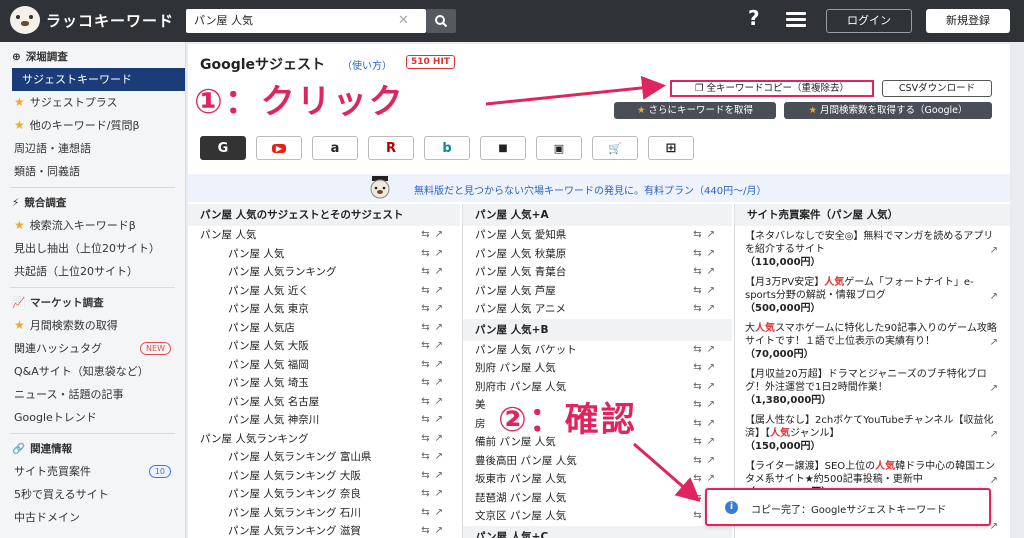 This screenshot has width=1024, height=538. What do you see at coordinates (671, 148) in the screenshot?
I see `tab-apps: ⊞` at bounding box center [671, 148].